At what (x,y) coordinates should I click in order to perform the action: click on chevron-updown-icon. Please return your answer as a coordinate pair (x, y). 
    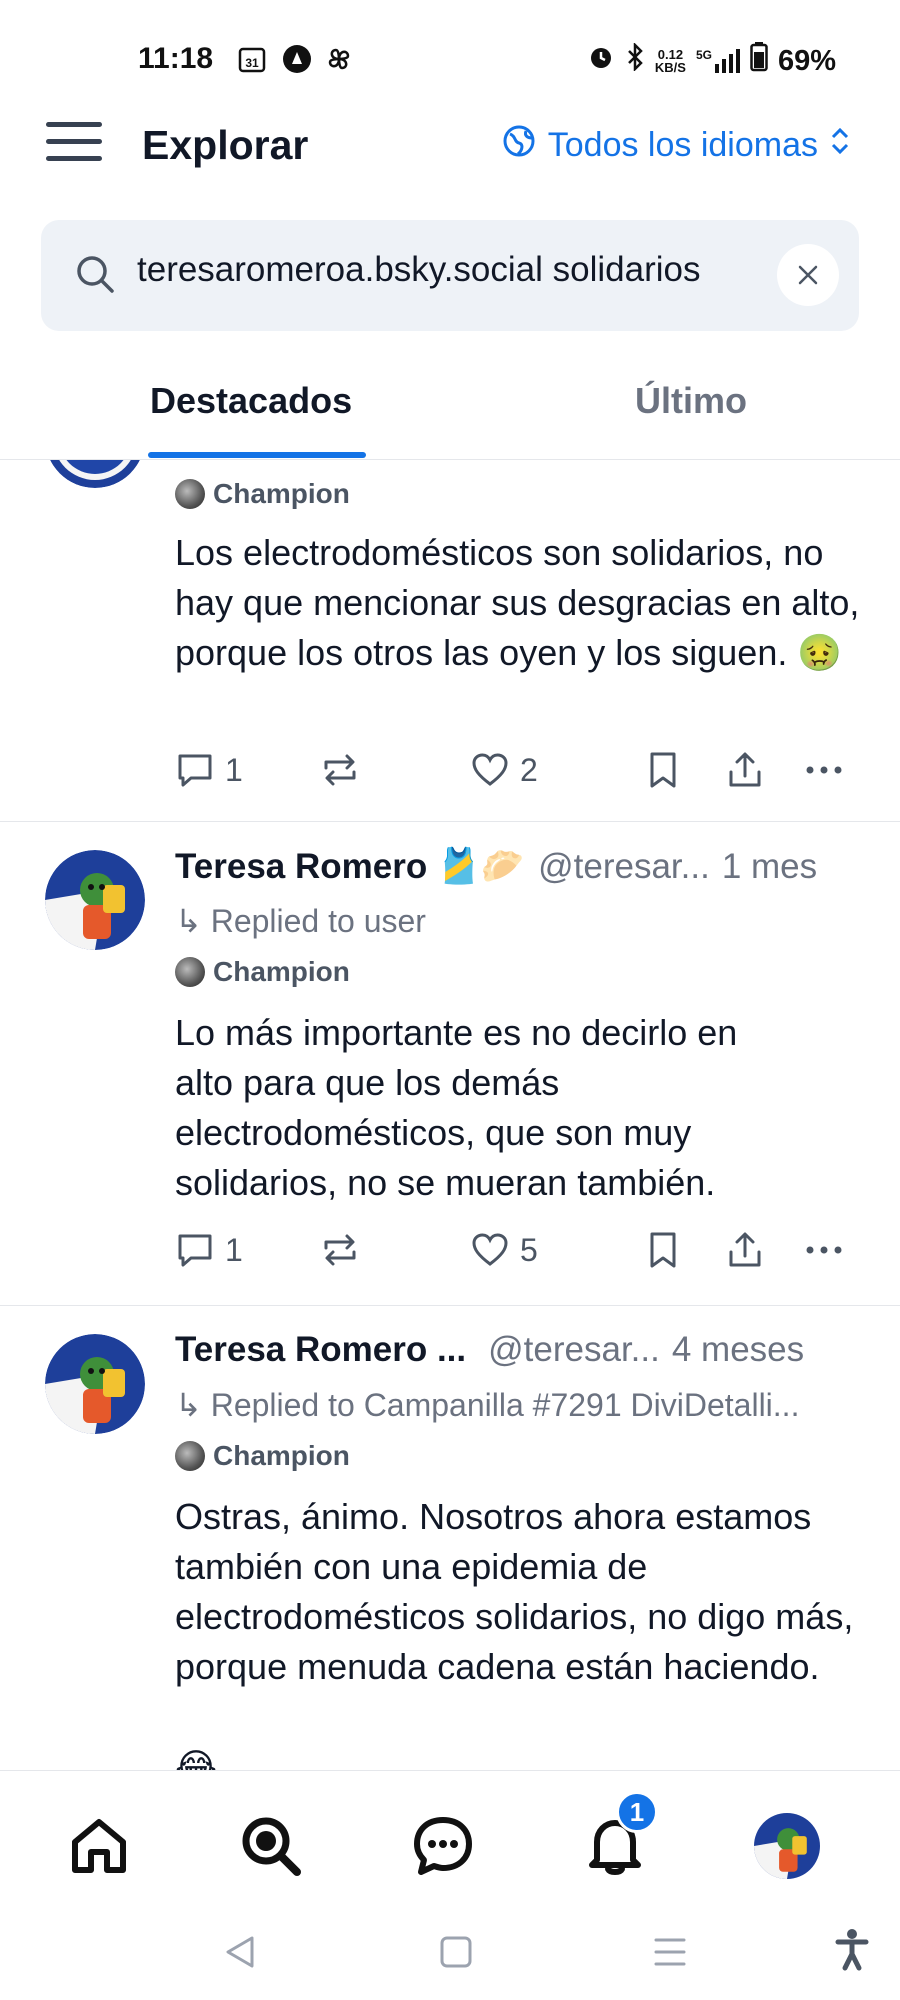
    Looking at the image, I should click on (840, 145).